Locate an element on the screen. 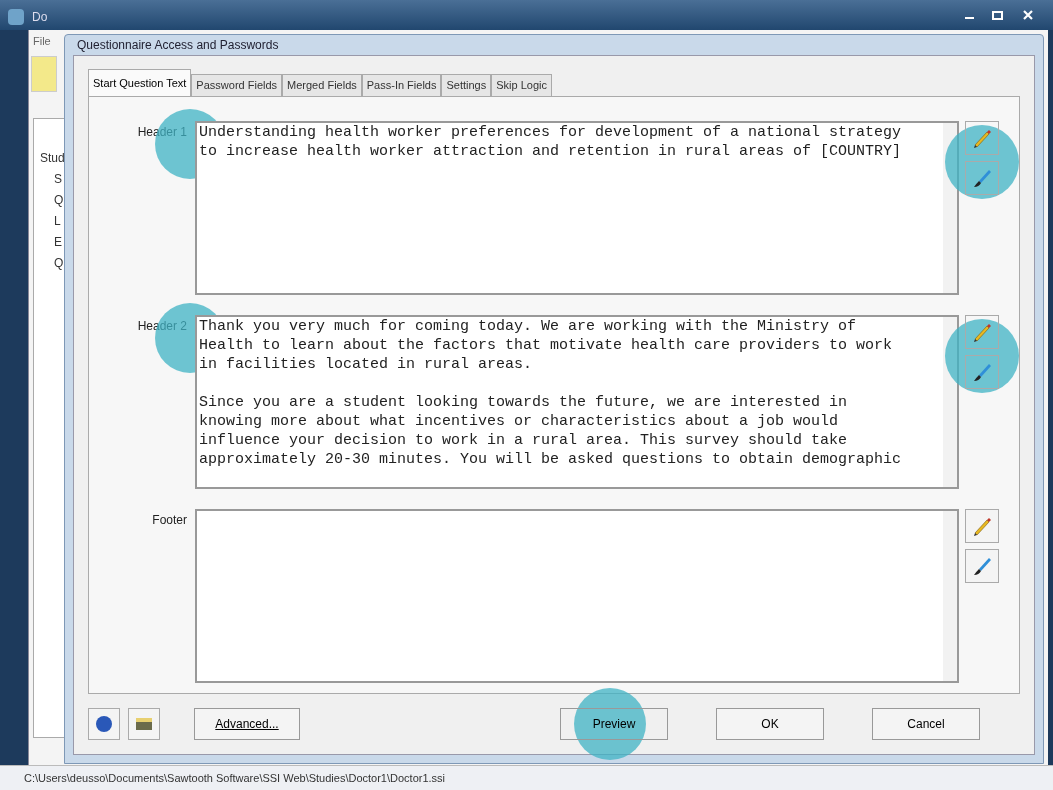 The image size is (1053, 790). text-area-content: Understanding health worker preferences for development of a national strategy to increase health worker attraction and retention in rural areas of [COUNTRY] is located at coordinates (550, 142).